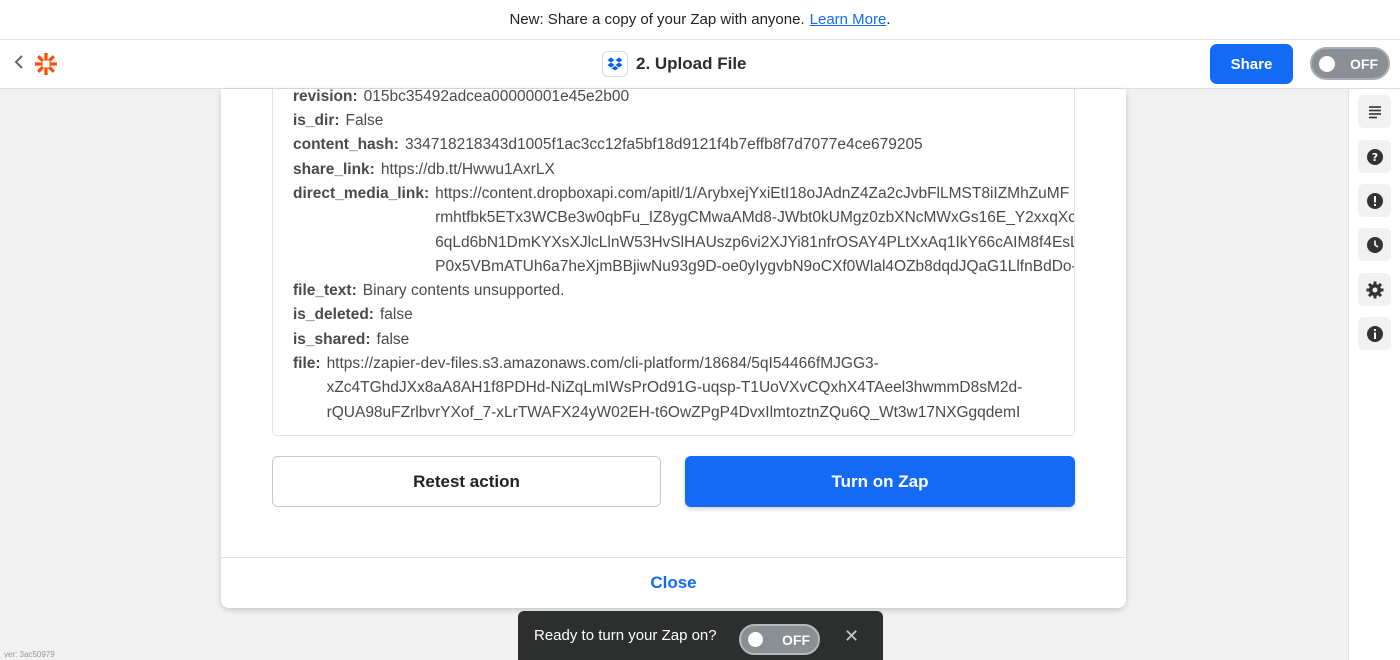  Describe the element at coordinates (364, 120) in the screenshot. I see `field-value: False` at that location.